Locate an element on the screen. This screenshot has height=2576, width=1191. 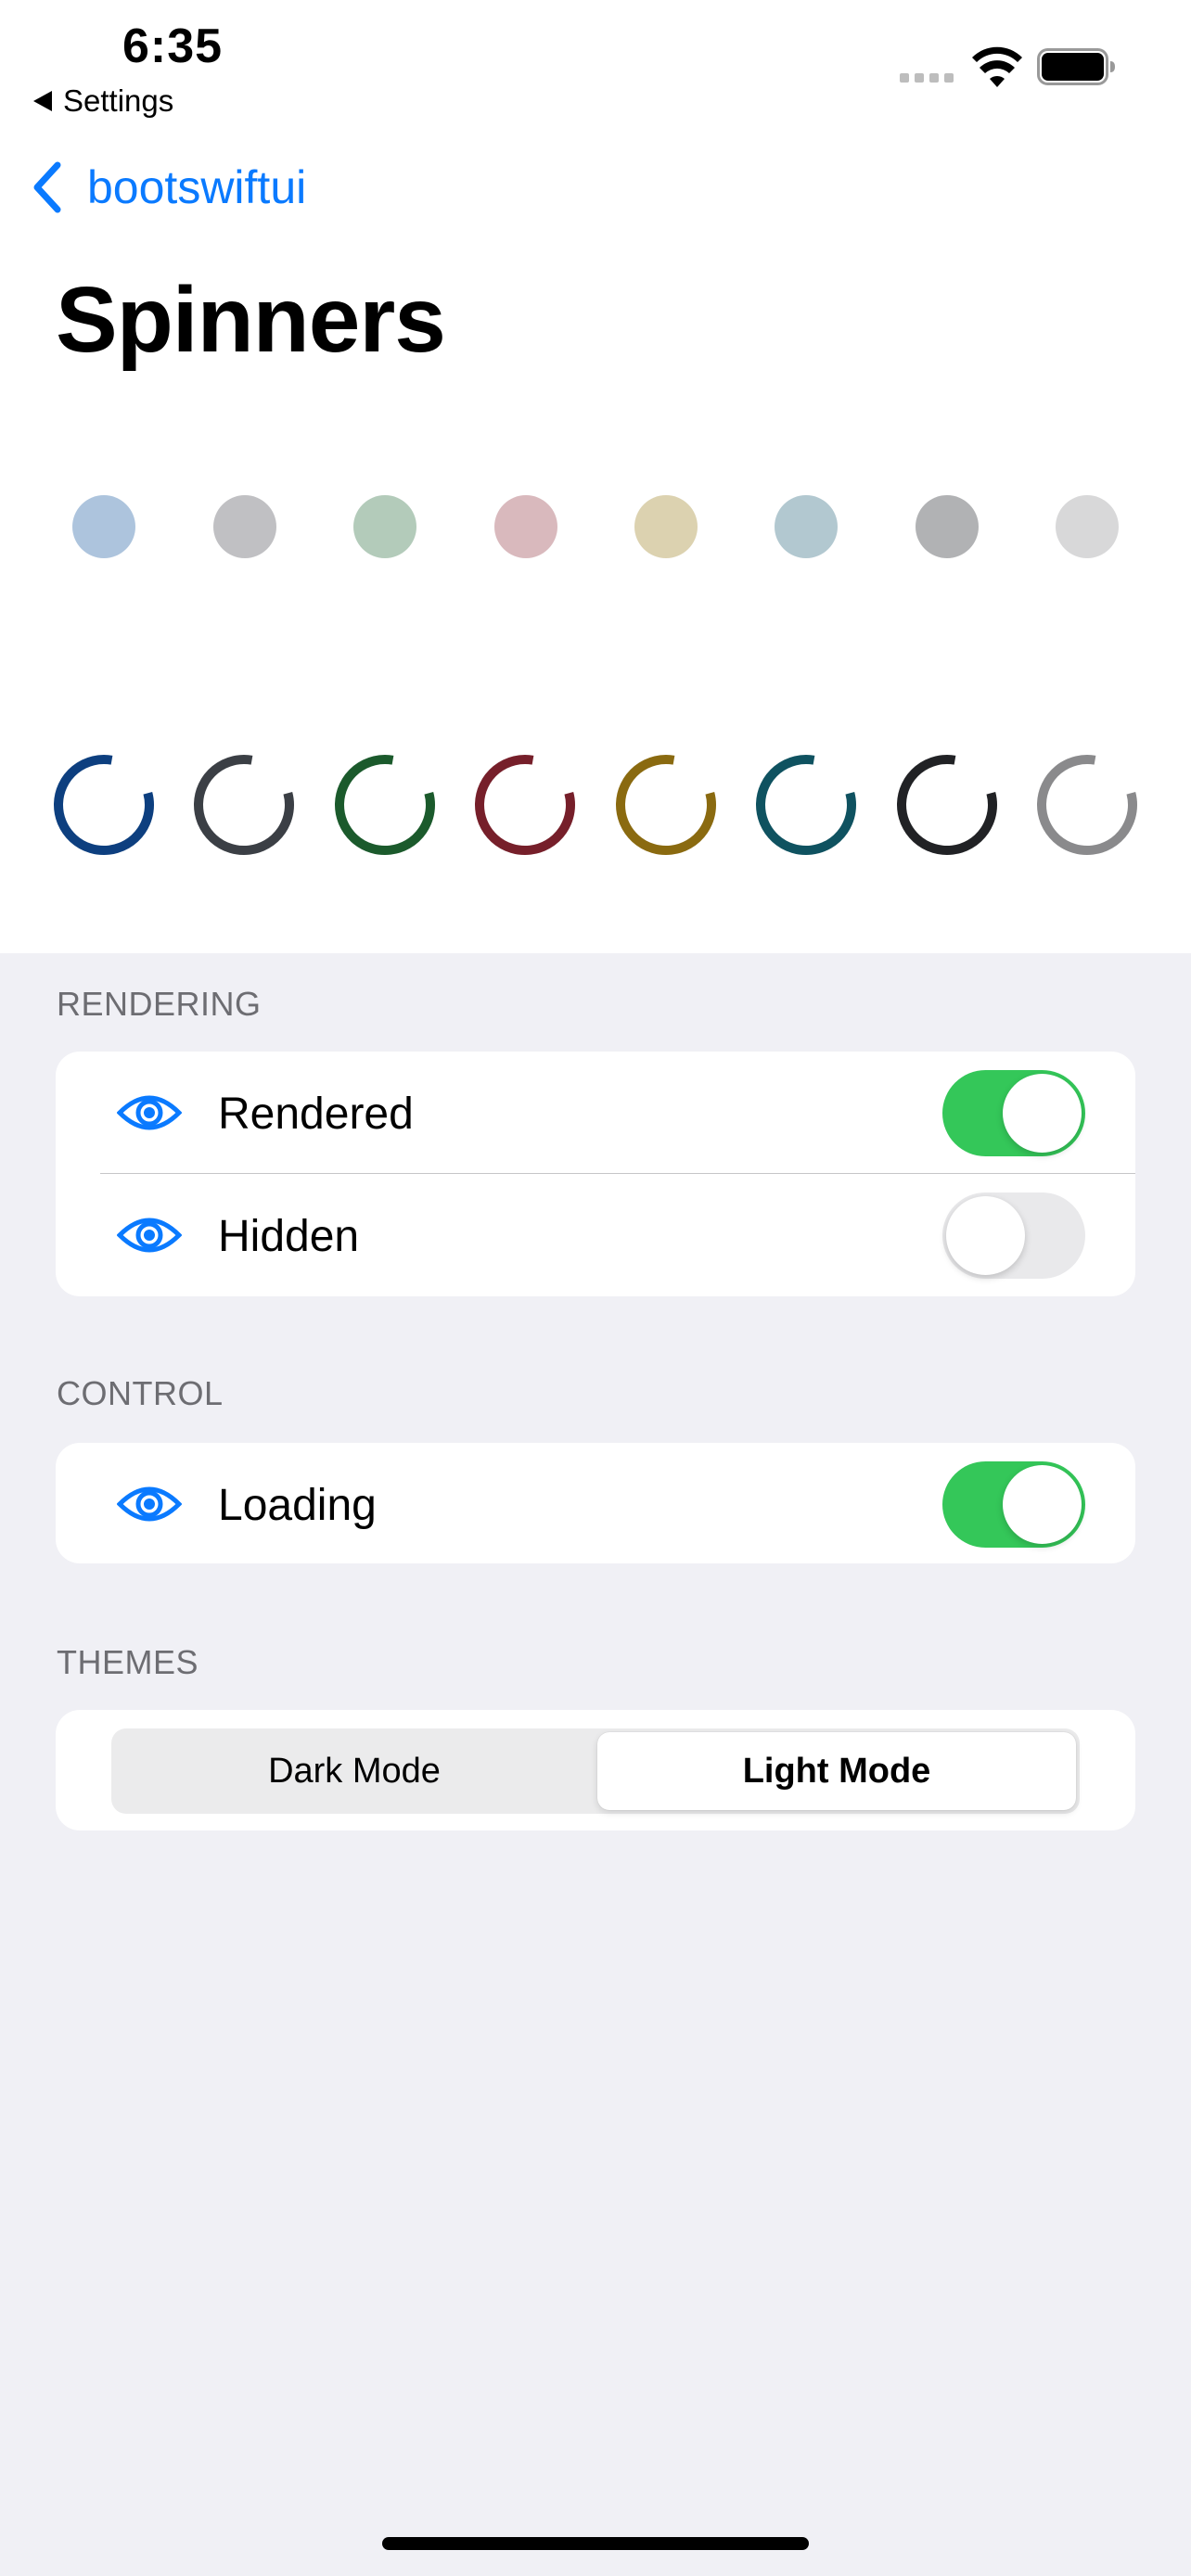
grow-spinner-success is located at coordinates (385, 526).